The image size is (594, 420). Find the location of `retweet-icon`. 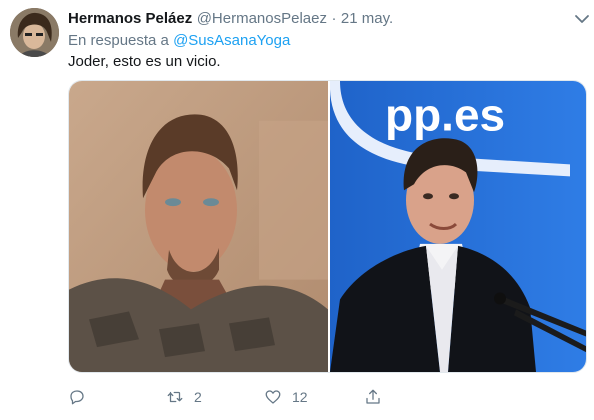

retweet-icon is located at coordinates (175, 397).